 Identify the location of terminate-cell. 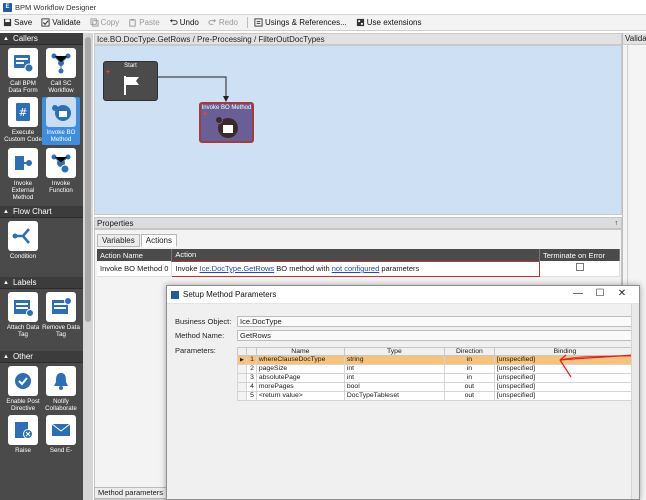
(579, 269).